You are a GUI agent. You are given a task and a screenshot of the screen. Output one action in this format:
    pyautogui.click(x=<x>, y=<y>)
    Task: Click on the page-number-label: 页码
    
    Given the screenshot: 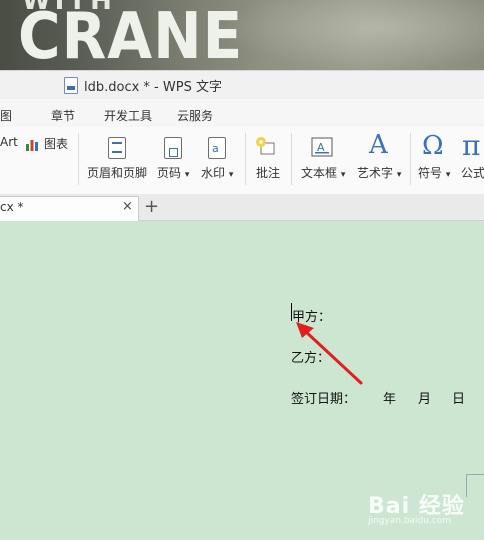 What is the action you would take?
    pyautogui.click(x=169, y=173)
    